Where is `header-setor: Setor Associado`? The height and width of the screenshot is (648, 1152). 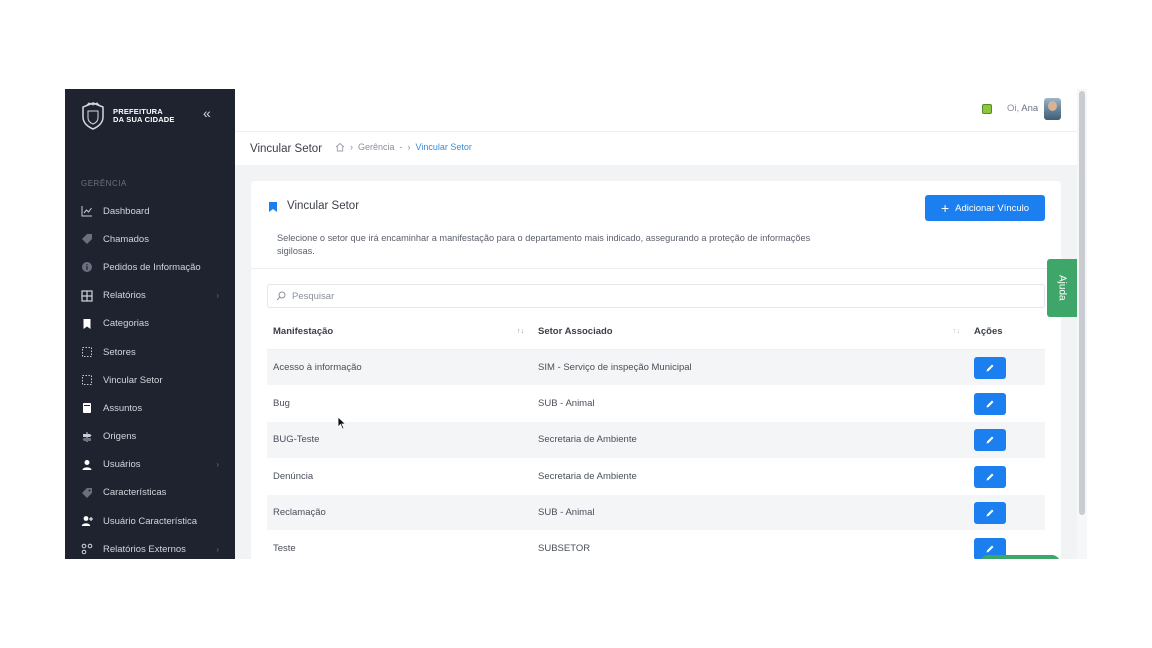
header-setor: Setor Associado is located at coordinates (575, 331).